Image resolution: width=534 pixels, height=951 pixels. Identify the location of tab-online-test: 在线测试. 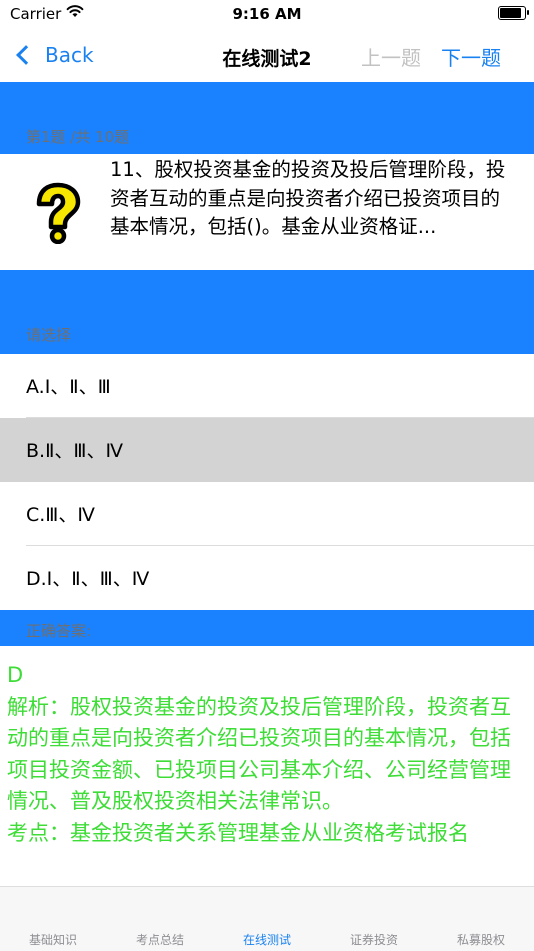
(267, 939).